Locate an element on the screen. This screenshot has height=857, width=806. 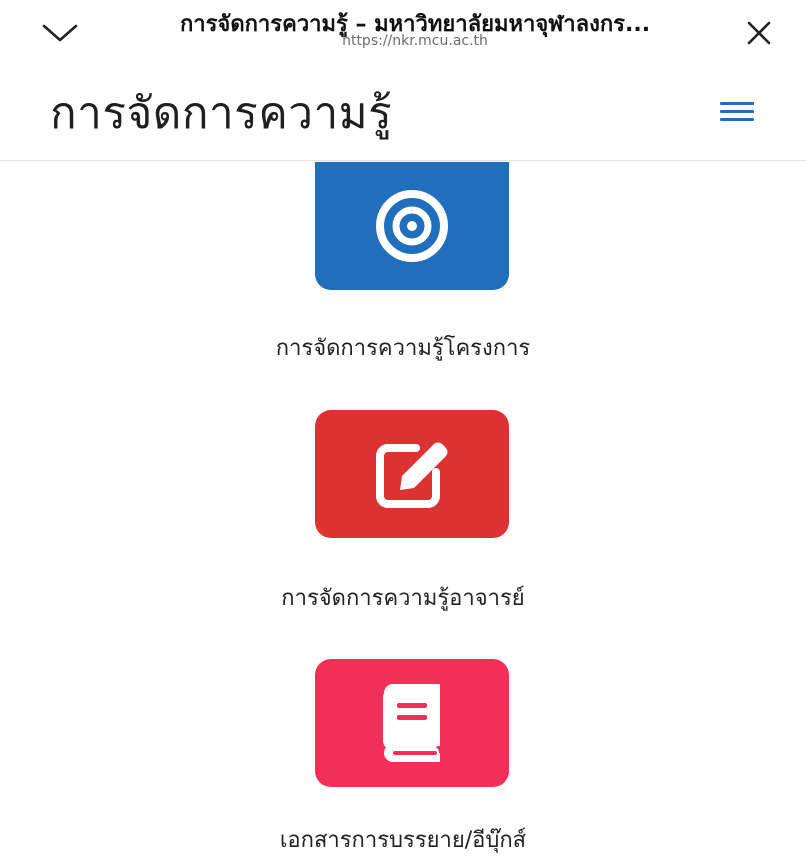
tile-teacher-knowledge is located at coordinates (412, 474).